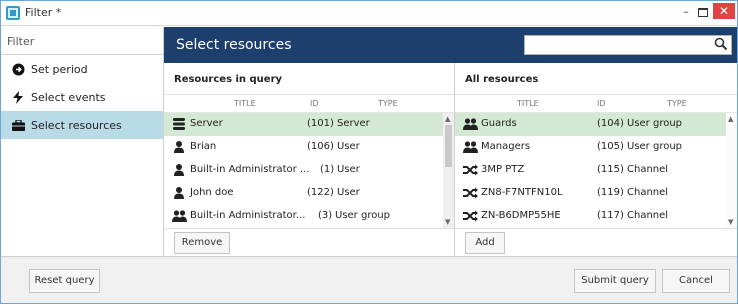  What do you see at coordinates (596, 193) in the screenshot?
I see `table-row: ZN8-F7NTFN10L (119) Channel` at bounding box center [596, 193].